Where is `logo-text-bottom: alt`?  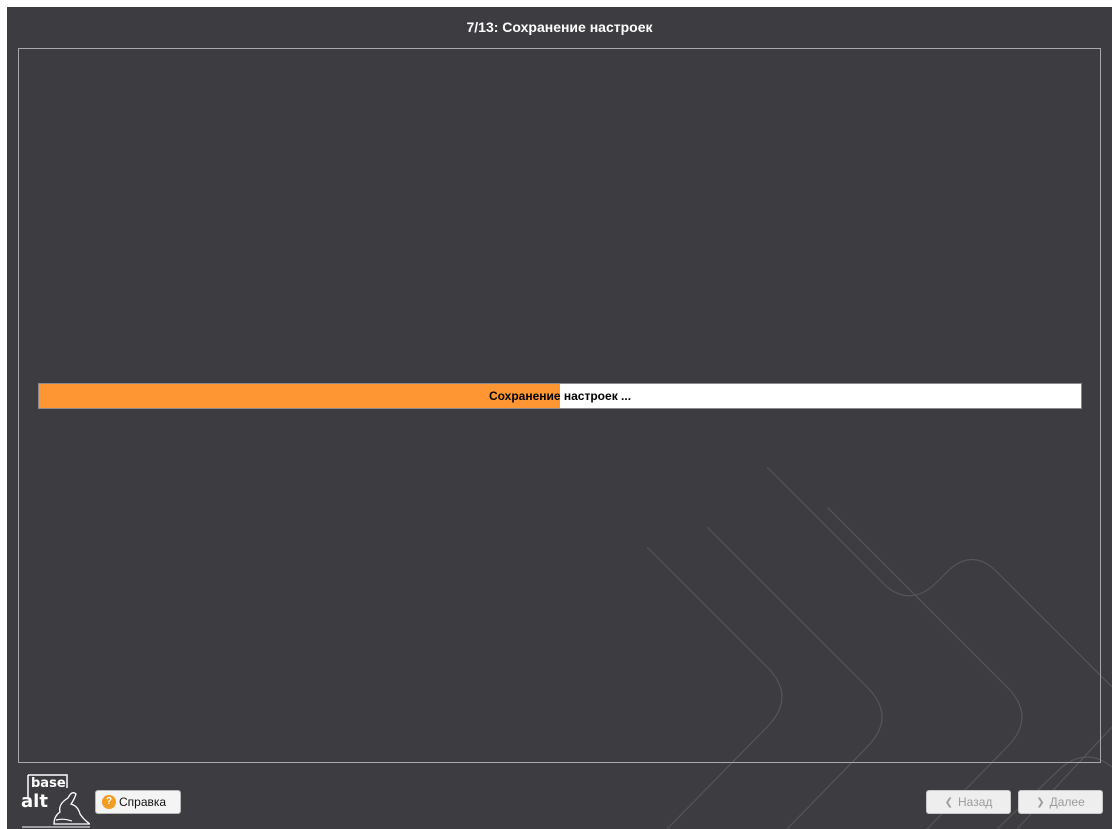
logo-text-bottom: alt is located at coordinates (34, 801).